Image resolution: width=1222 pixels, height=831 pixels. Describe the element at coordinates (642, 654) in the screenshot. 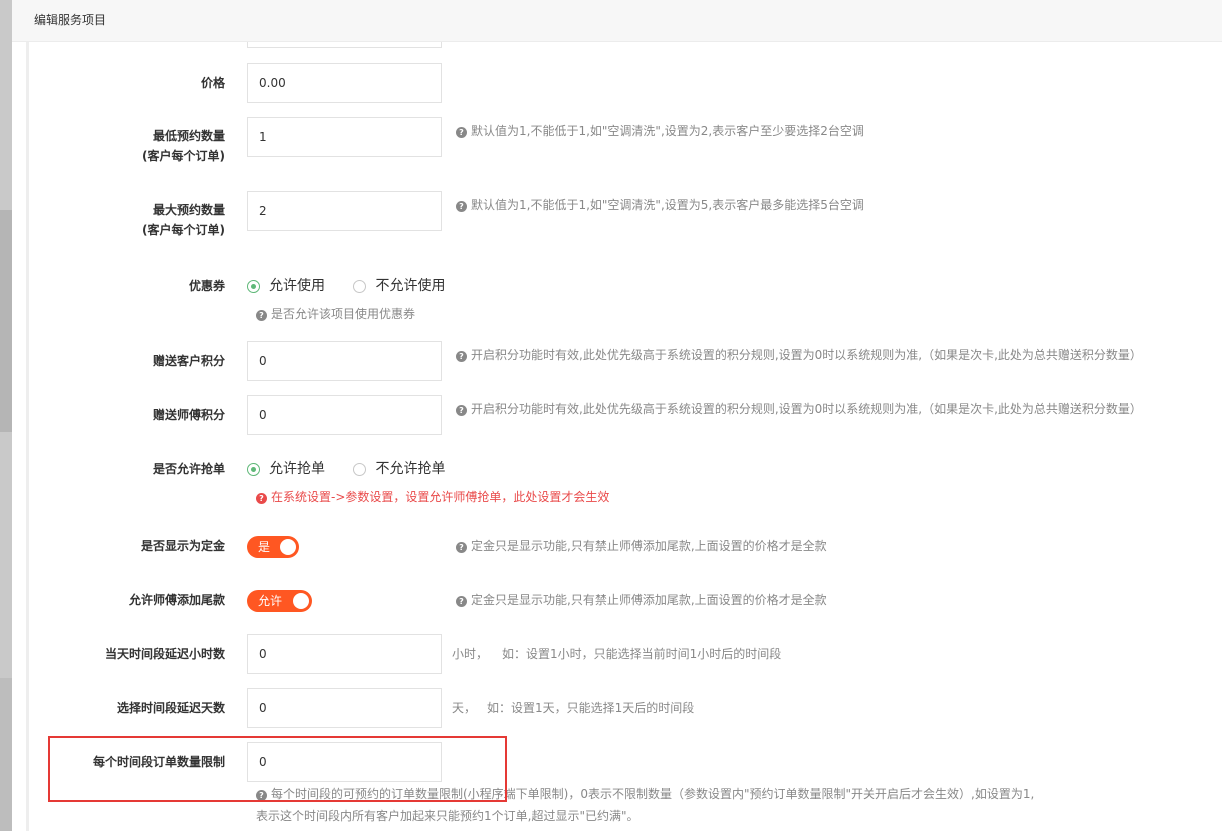

I see `delay-hours-help: 如：设置1小时，只能选择当前时间1小时后的时间段` at that location.